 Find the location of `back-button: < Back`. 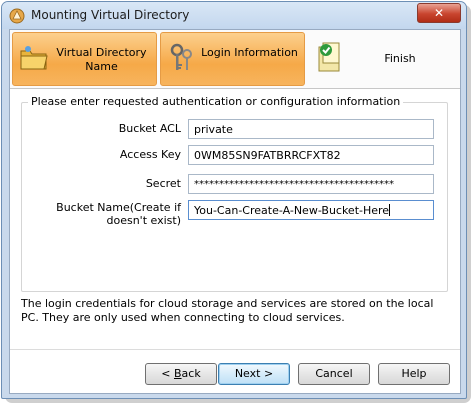

back-button: < Back is located at coordinates (181, 374).